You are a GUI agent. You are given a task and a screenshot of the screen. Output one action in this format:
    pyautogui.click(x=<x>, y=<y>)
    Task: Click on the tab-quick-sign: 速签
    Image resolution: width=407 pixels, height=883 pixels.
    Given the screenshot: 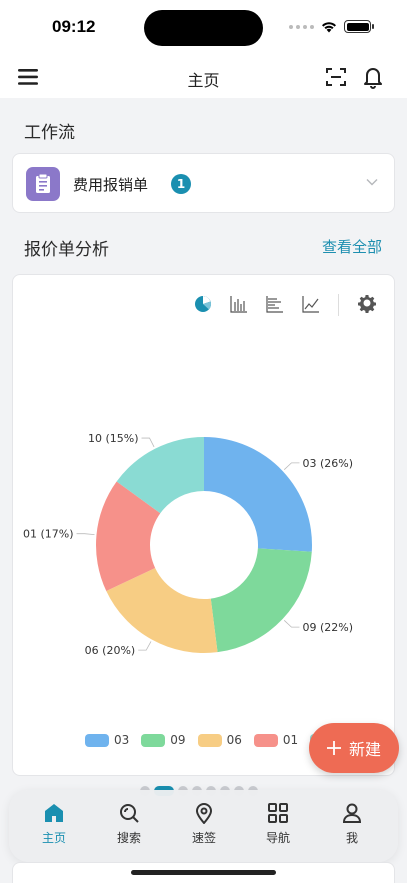 What is the action you would take?
    pyautogui.click(x=204, y=824)
    